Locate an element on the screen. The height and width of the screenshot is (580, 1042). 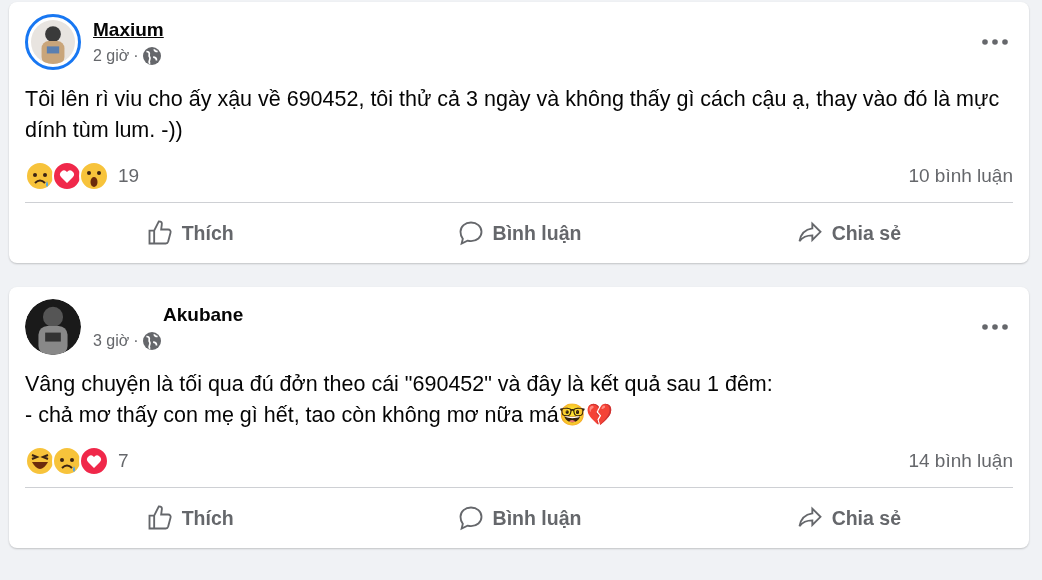
comment-count: 10 bình luận is located at coordinates (960, 176).